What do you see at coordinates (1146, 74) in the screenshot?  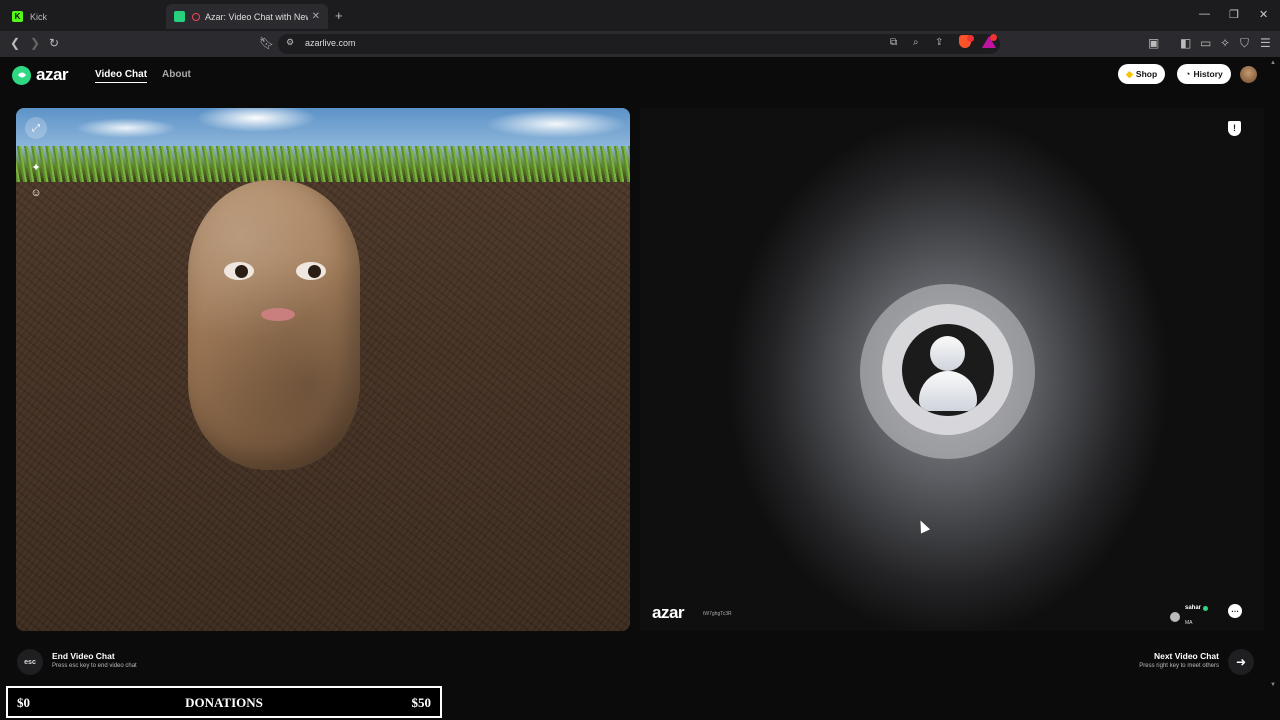 I see `shop-label: Shop` at bounding box center [1146, 74].